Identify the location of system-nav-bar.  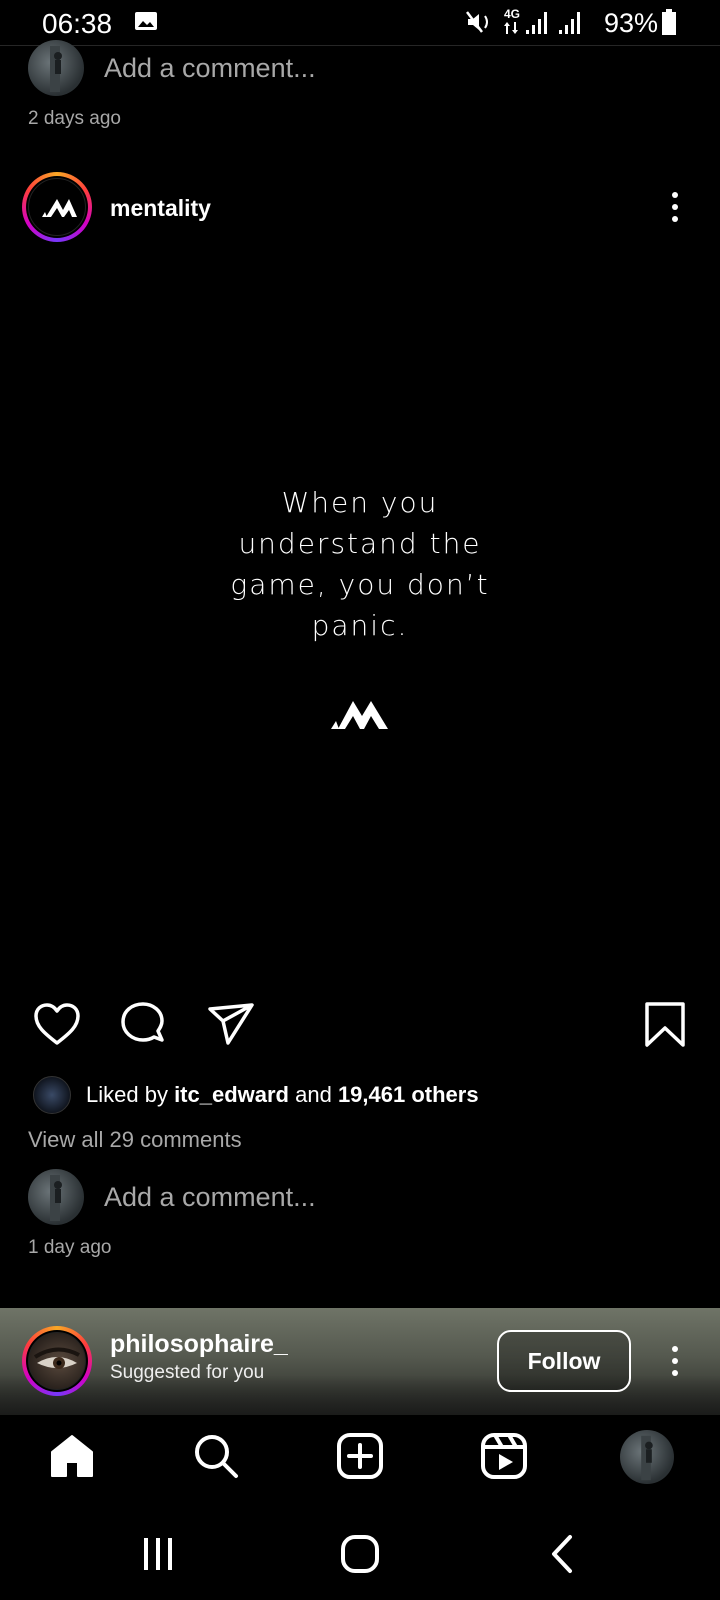
(360, 1553).